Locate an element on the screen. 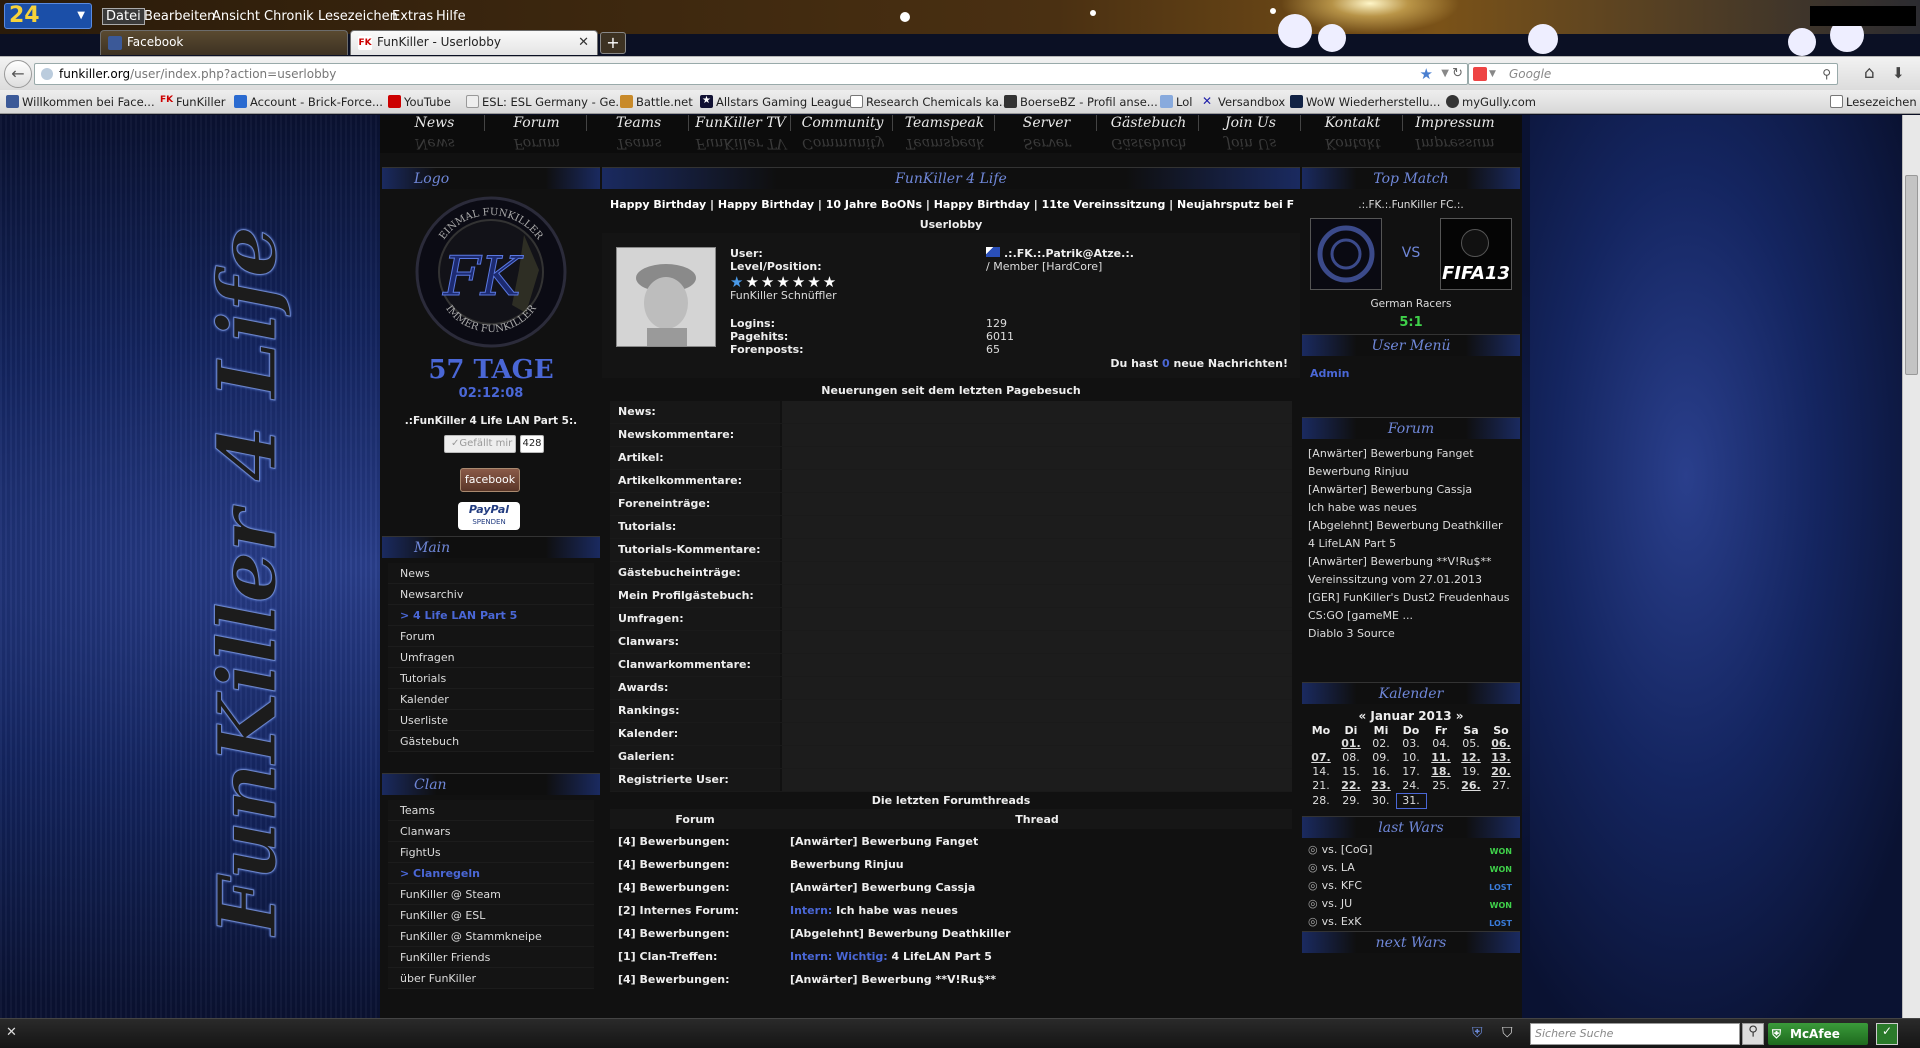 The image size is (1920, 1048). calendar-day: 11. is located at coordinates (1441, 758).